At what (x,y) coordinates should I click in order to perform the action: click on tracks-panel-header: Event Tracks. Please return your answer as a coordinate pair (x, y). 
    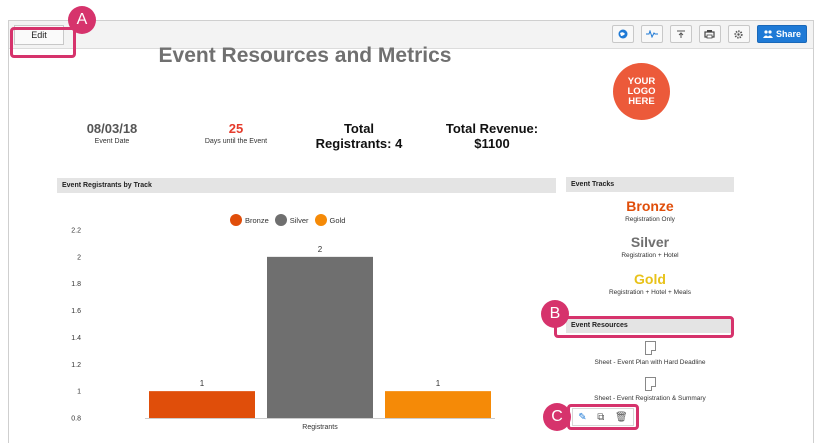
    Looking at the image, I should click on (650, 184).